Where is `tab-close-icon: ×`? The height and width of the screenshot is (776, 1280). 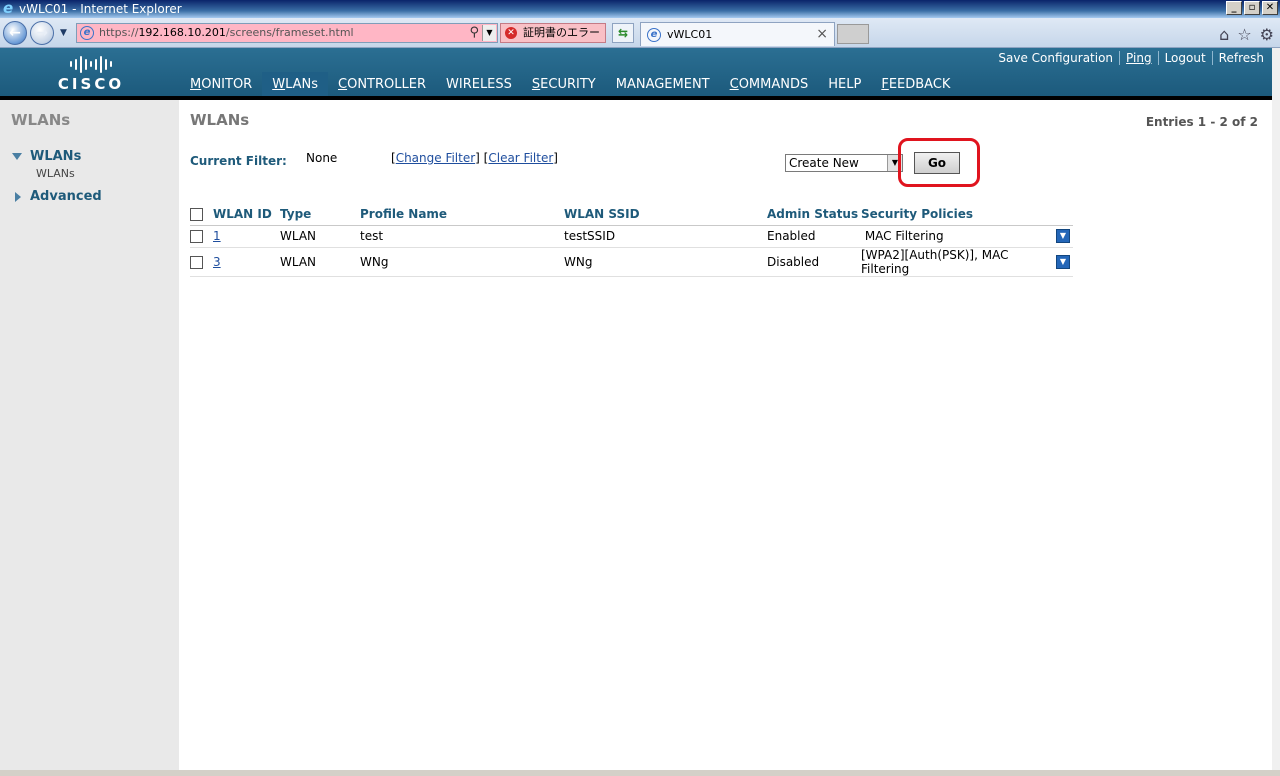 tab-close-icon: × is located at coordinates (822, 34).